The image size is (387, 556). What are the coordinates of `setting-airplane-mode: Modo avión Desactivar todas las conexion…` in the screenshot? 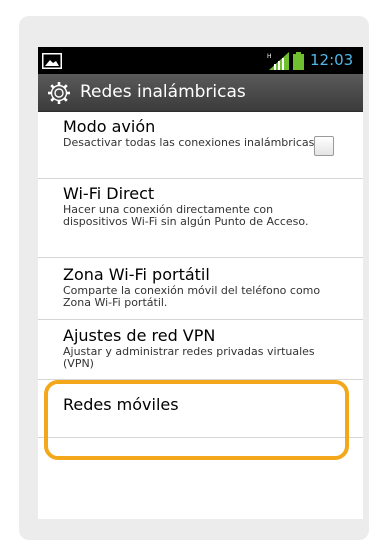 It's located at (200, 145).